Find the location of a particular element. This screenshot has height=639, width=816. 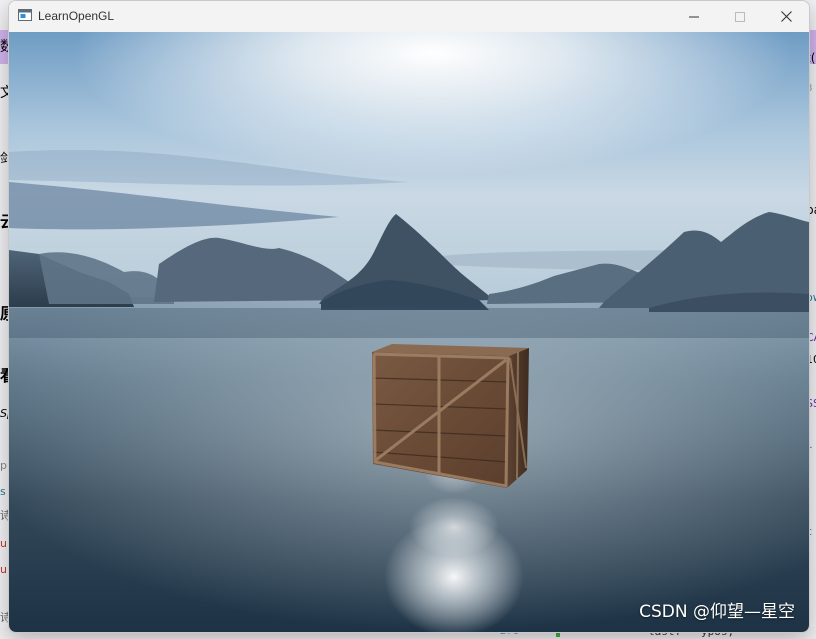

close-button is located at coordinates (786, 16).